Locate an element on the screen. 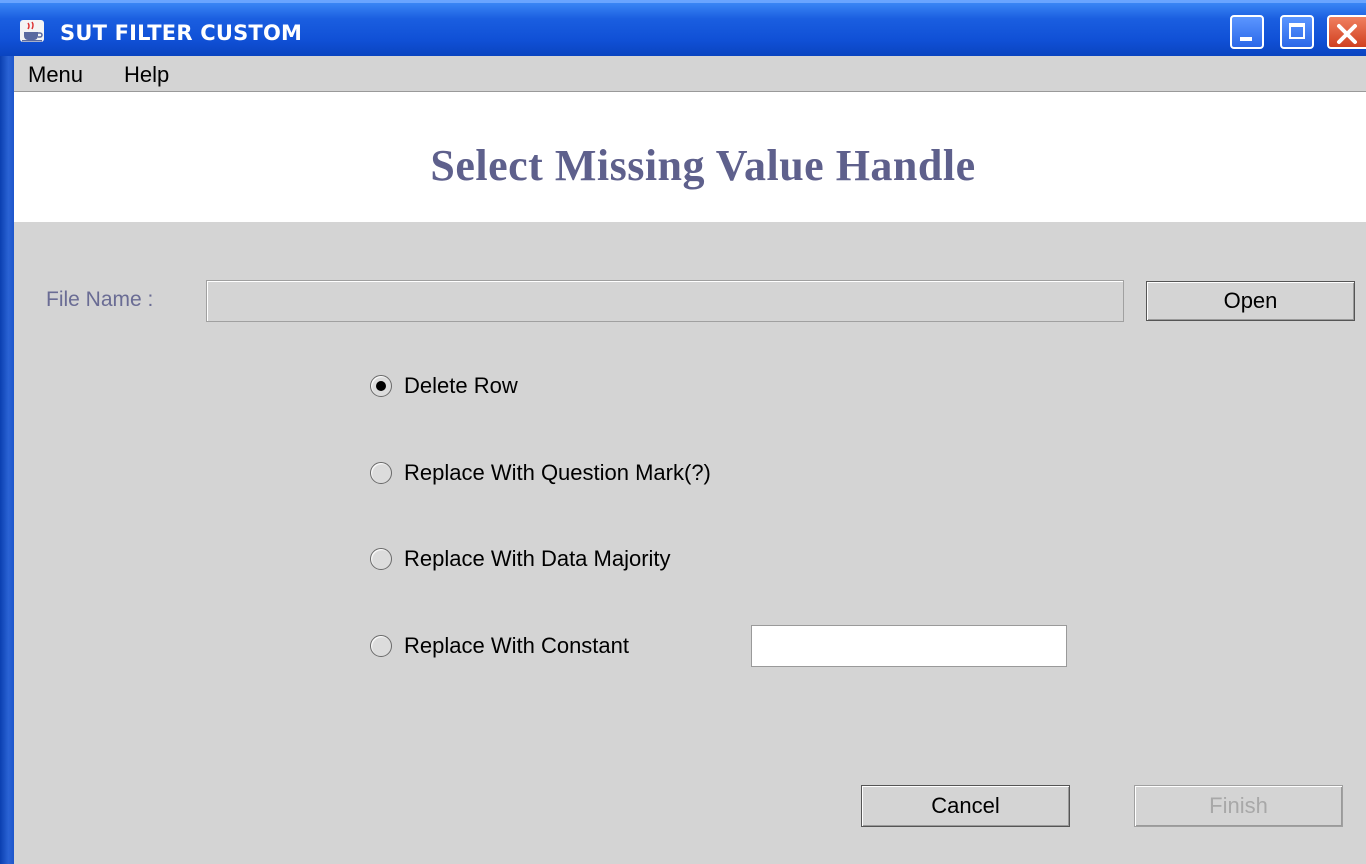  option-label: Replace With Data Majority is located at coordinates (537, 558).